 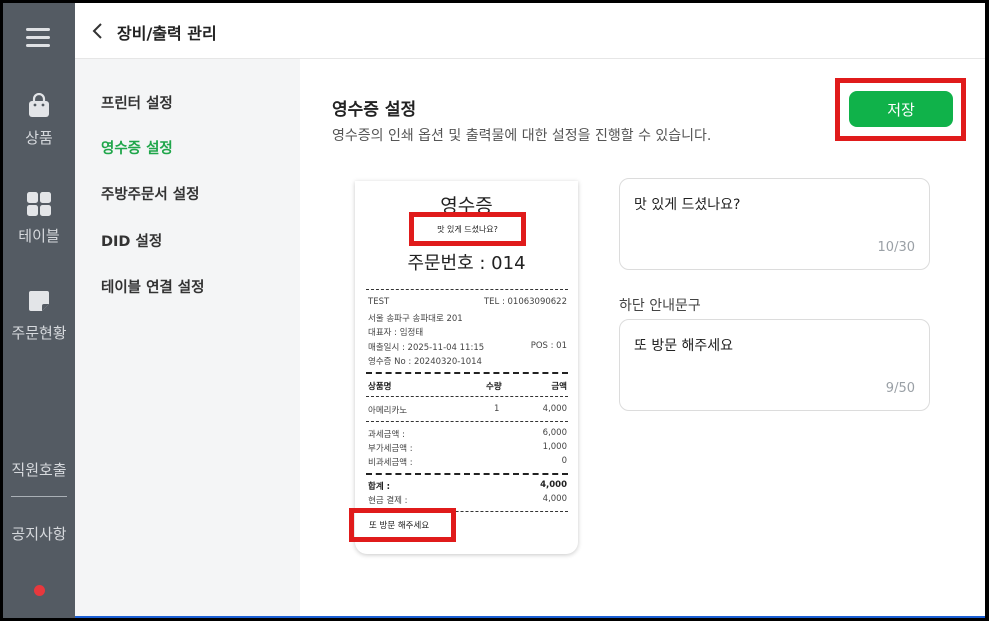 I want to click on bottom-message-value: 또 방문 해주세요, so click(x=684, y=346).